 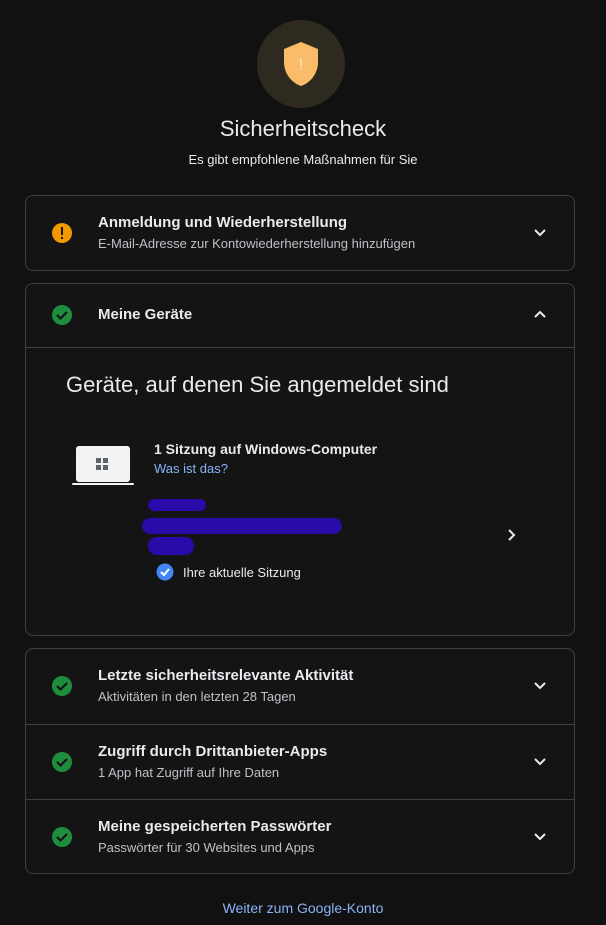 I want to click on redacted-location, so click(x=242, y=526).